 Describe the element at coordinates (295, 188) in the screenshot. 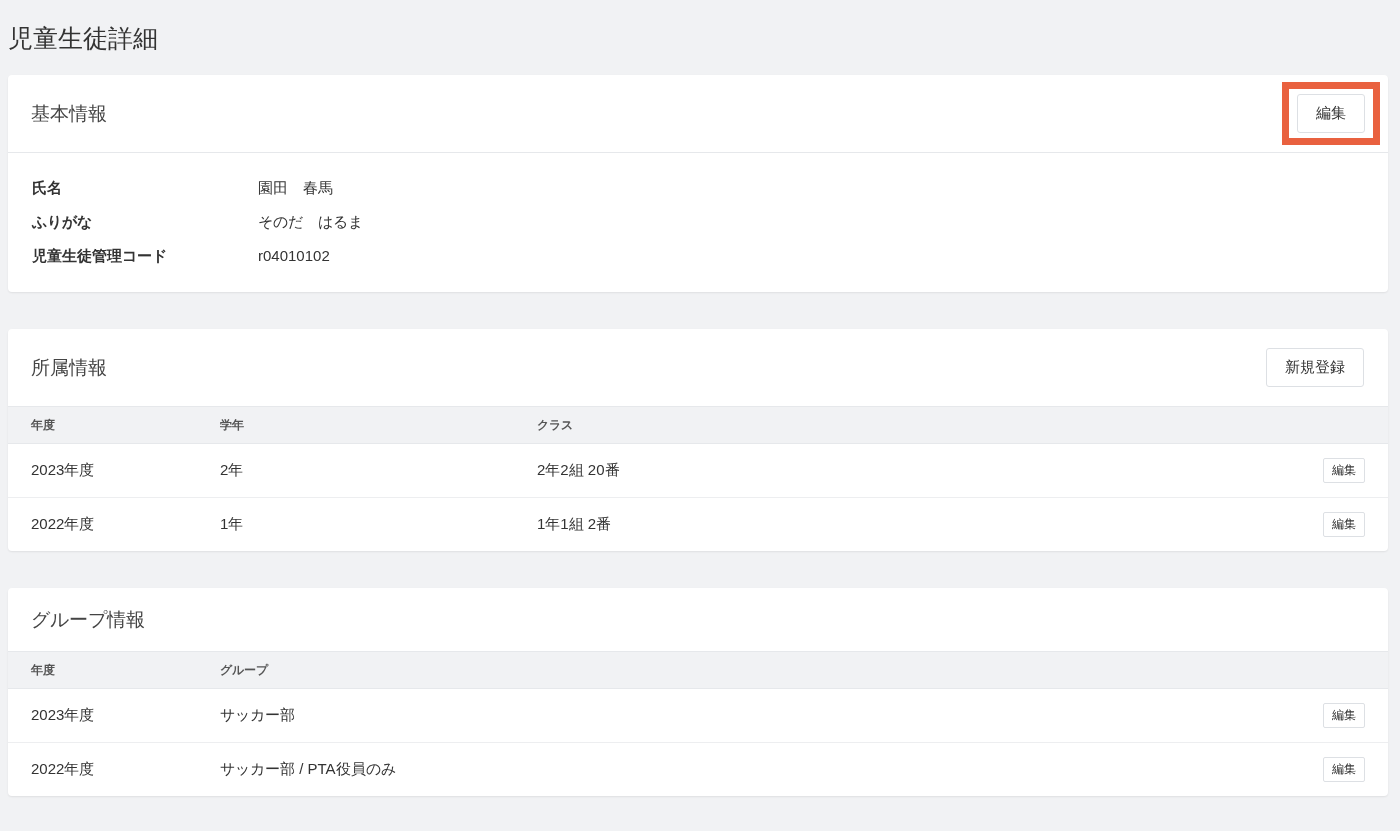

I see `field-value: 園田 春馬` at that location.